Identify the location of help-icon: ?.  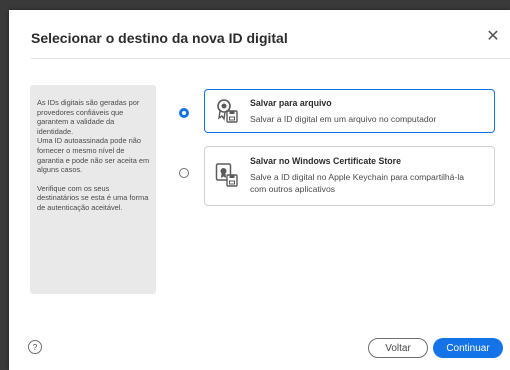
(35, 347).